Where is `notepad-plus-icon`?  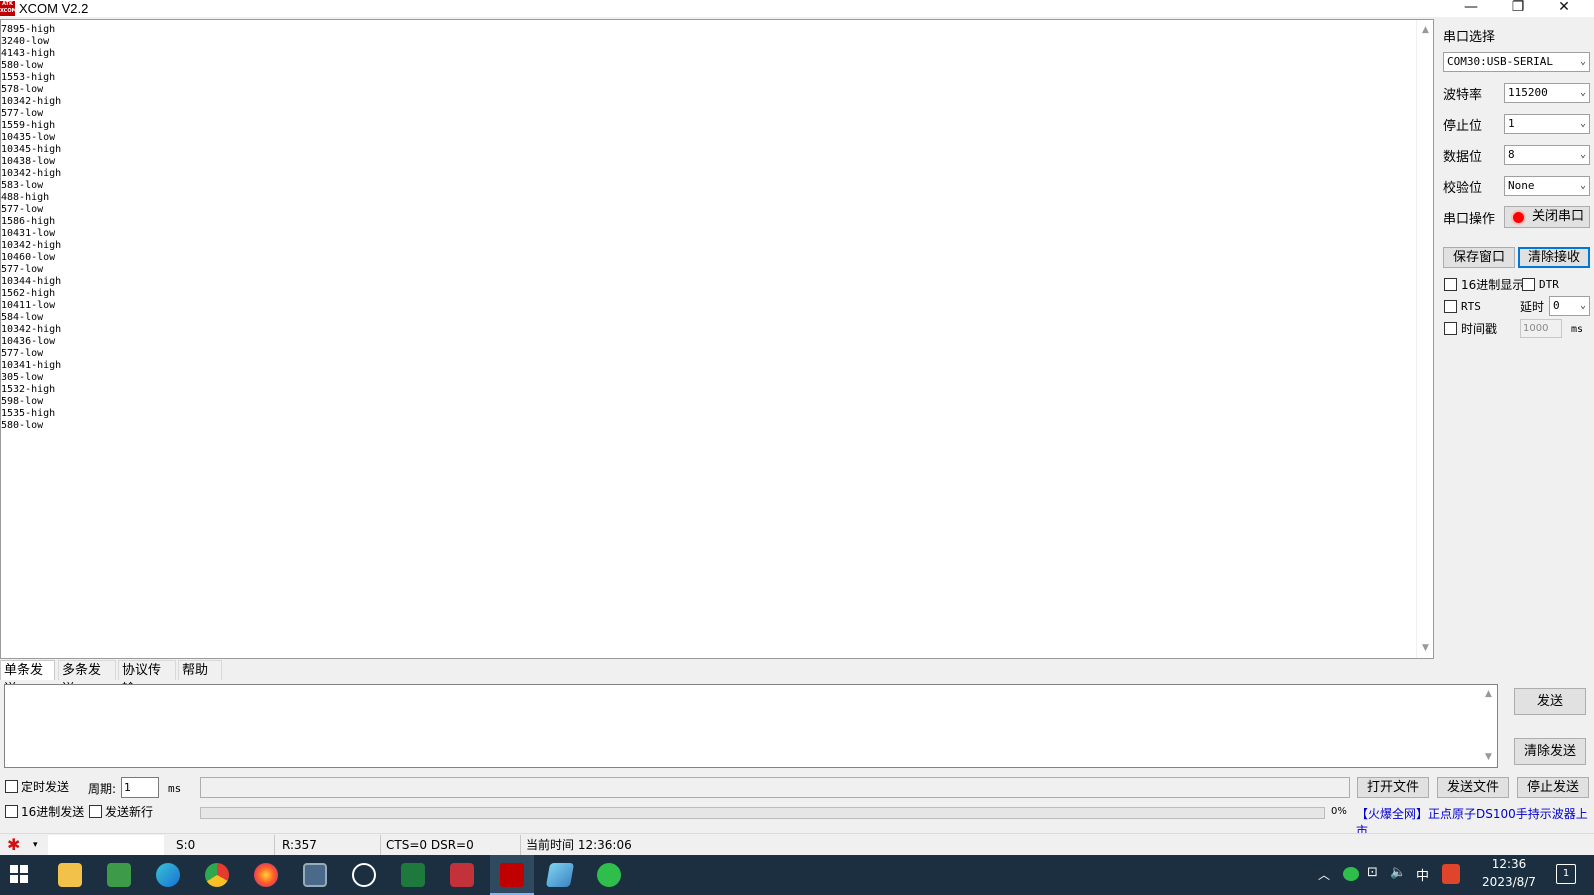
notepad-plus-icon is located at coordinates (119, 875).